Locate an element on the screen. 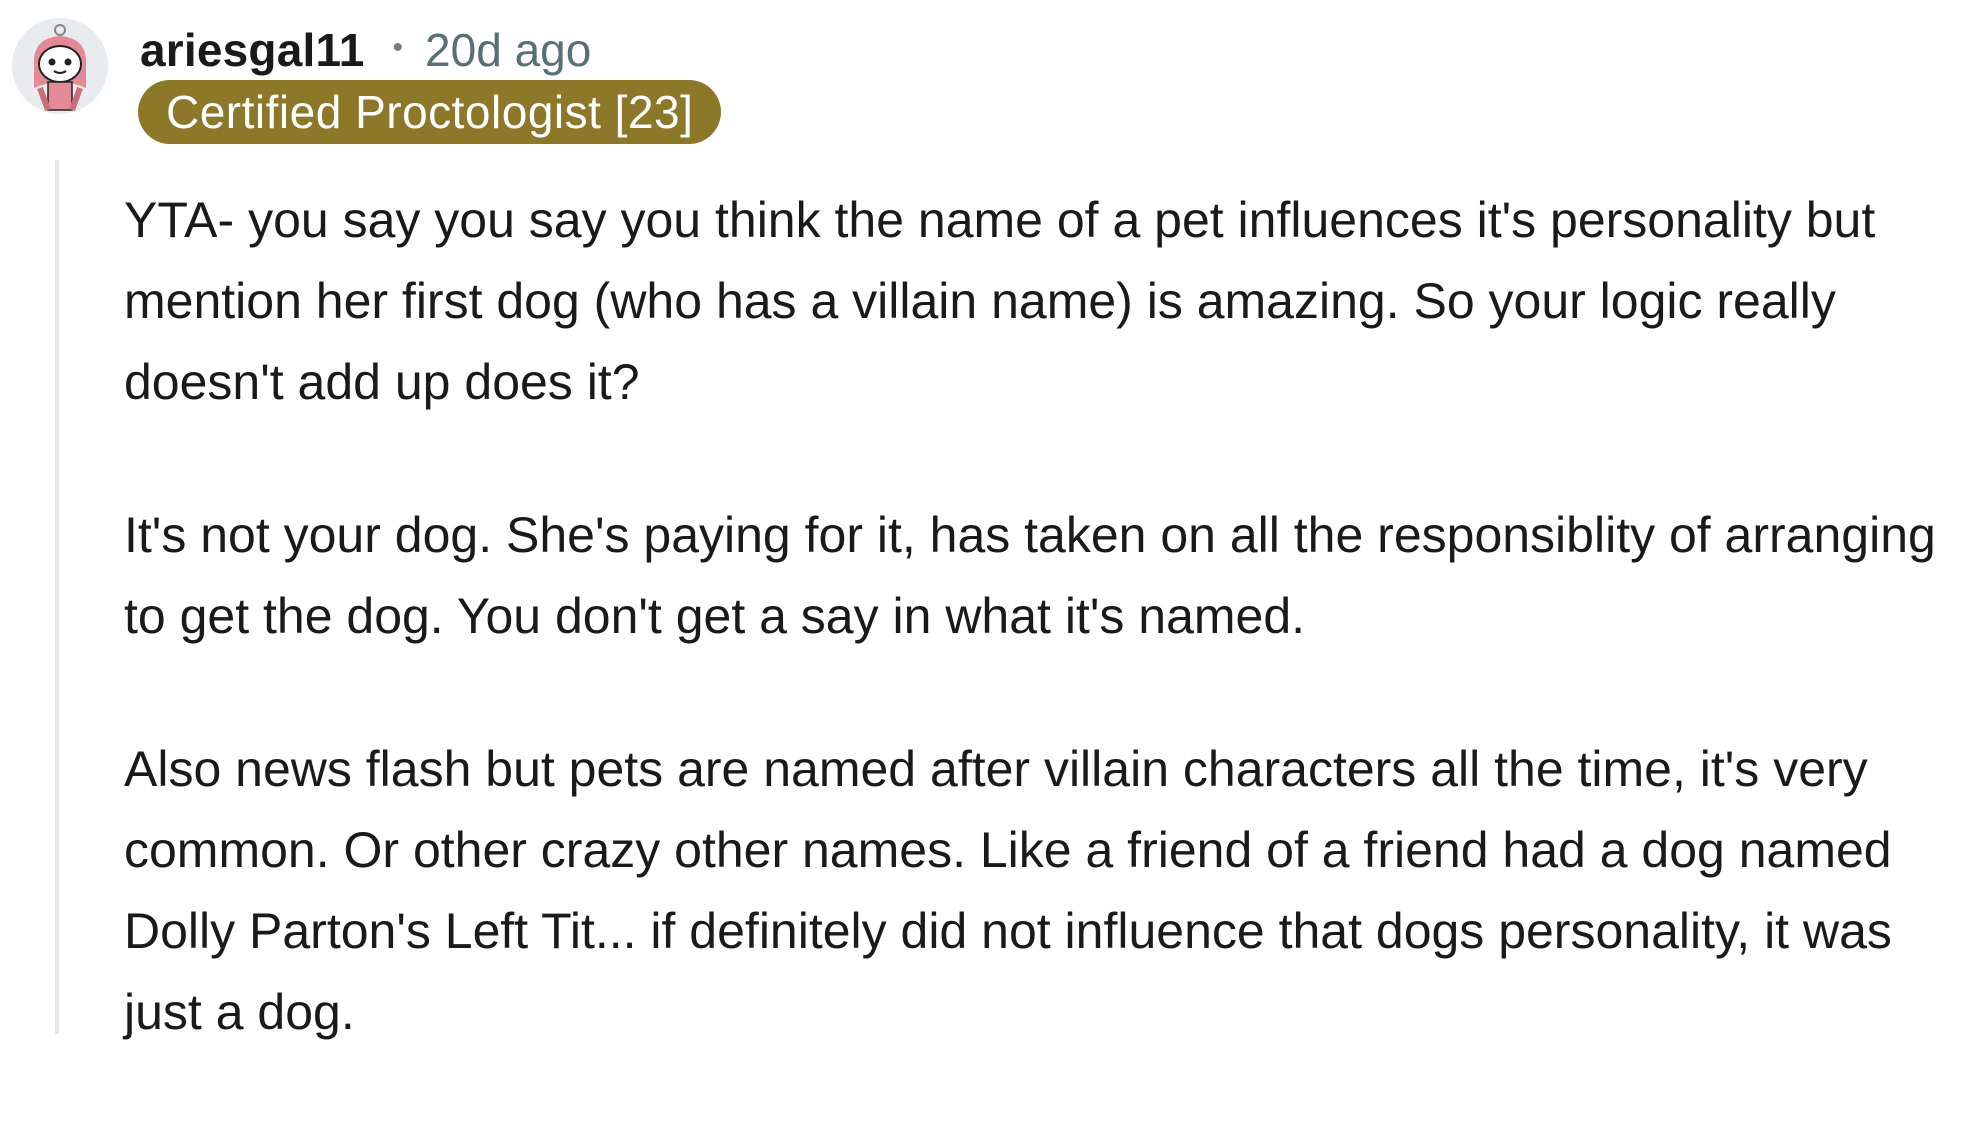 This screenshot has height=1125, width=1976. thread-line is located at coordinates (57, 597).